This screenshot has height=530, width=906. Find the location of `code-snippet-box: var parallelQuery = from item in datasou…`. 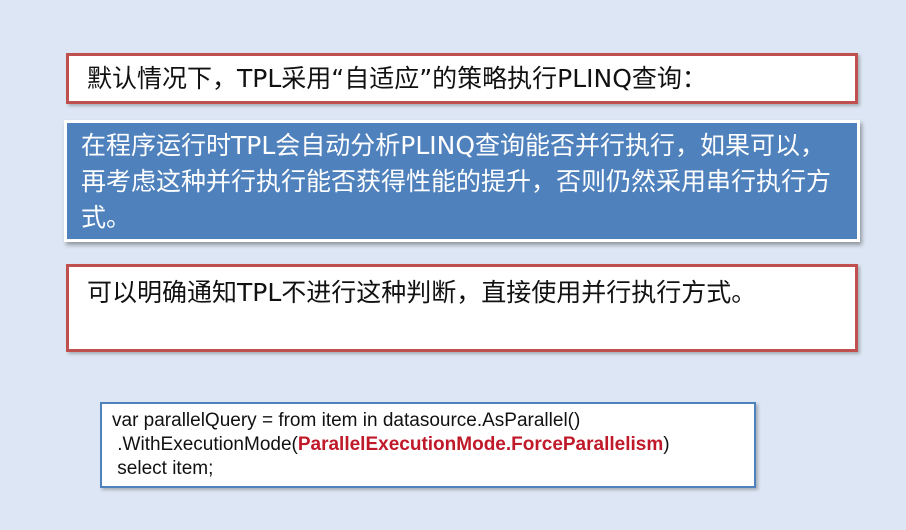

code-snippet-box: var parallelQuery = from item in datasou… is located at coordinates (428, 445).